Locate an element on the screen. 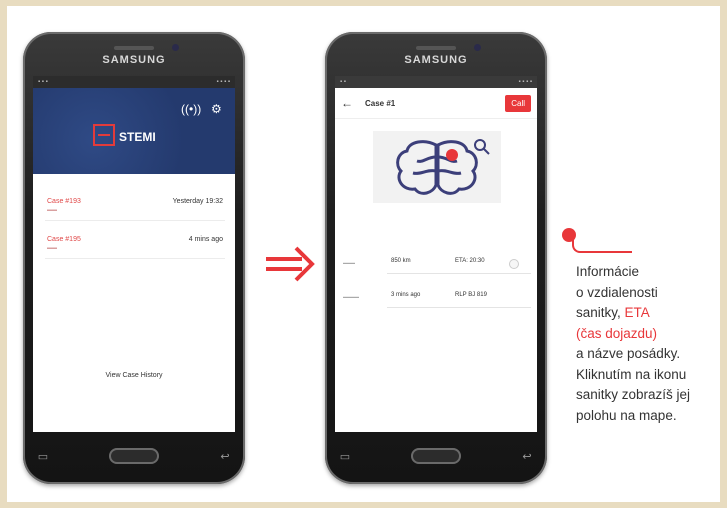 The width and height of the screenshot is (727, 508). hero-banner: ((•)) ⚙ STEMI is located at coordinates (134, 131).